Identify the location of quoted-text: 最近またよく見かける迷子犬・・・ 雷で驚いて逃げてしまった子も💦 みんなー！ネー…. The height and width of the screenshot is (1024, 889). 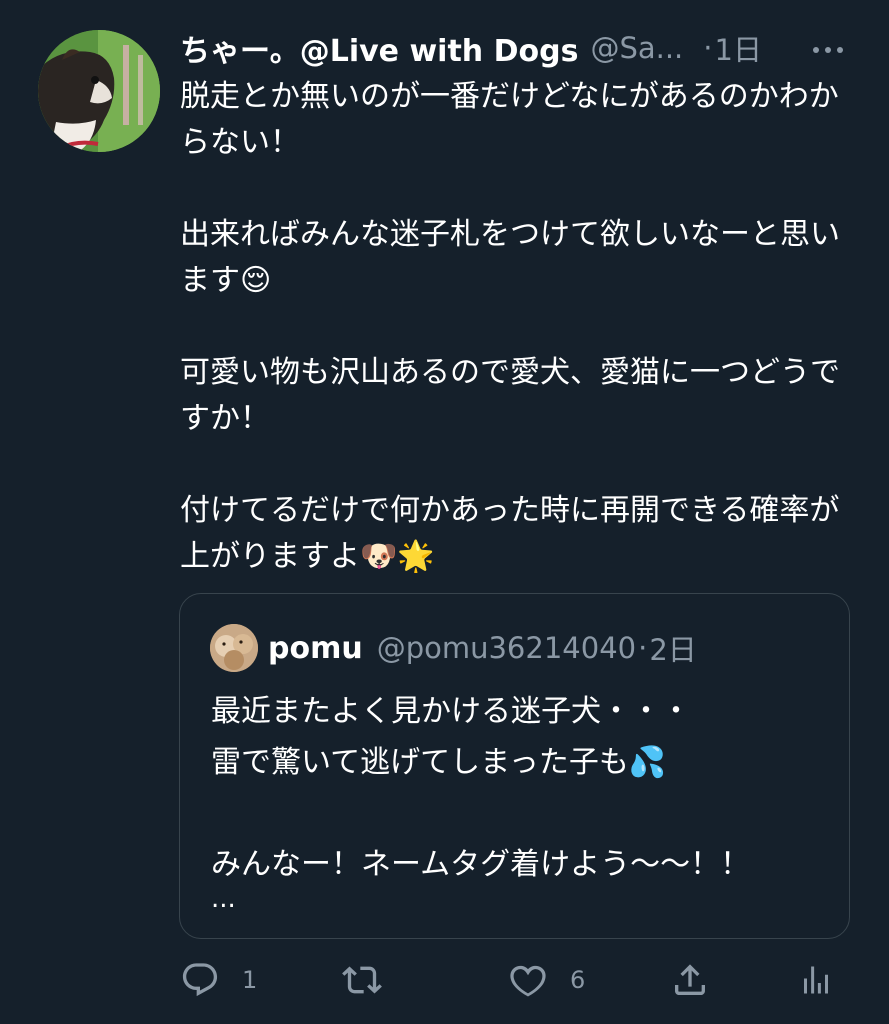
(481, 788).